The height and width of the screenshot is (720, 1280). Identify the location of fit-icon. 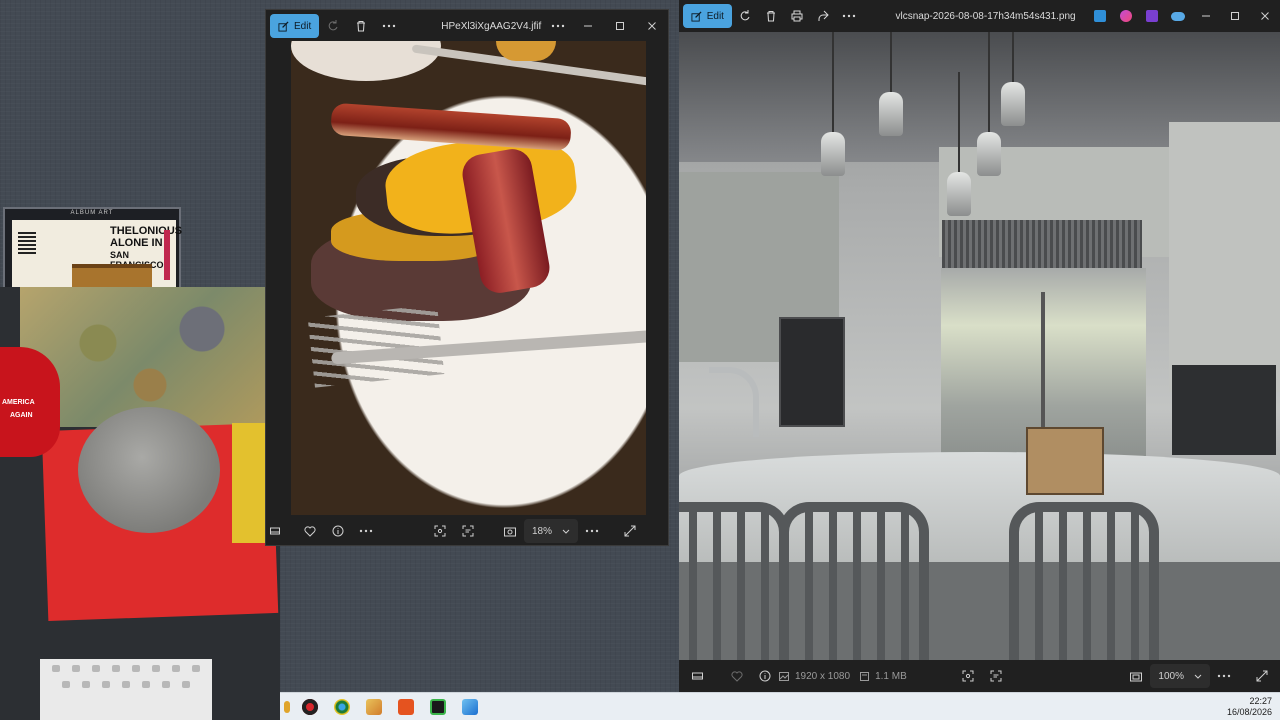
(1136, 676).